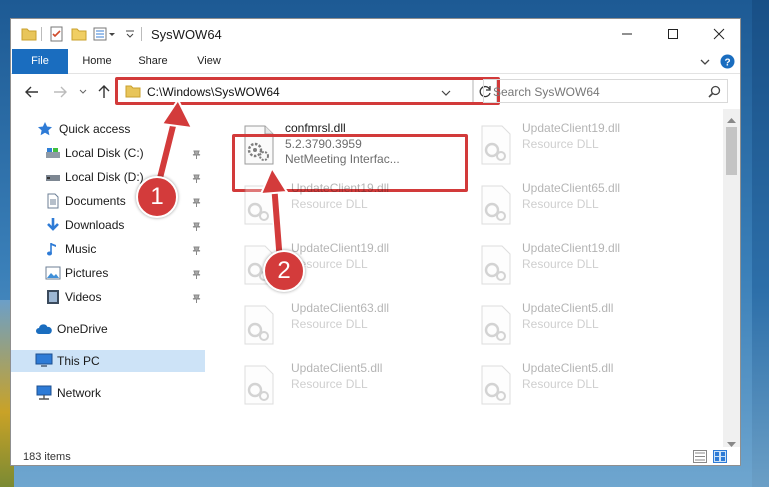 This screenshot has height=487, width=769. Describe the element at coordinates (221, 182) in the screenshot. I see `annotation-arrows` at that location.